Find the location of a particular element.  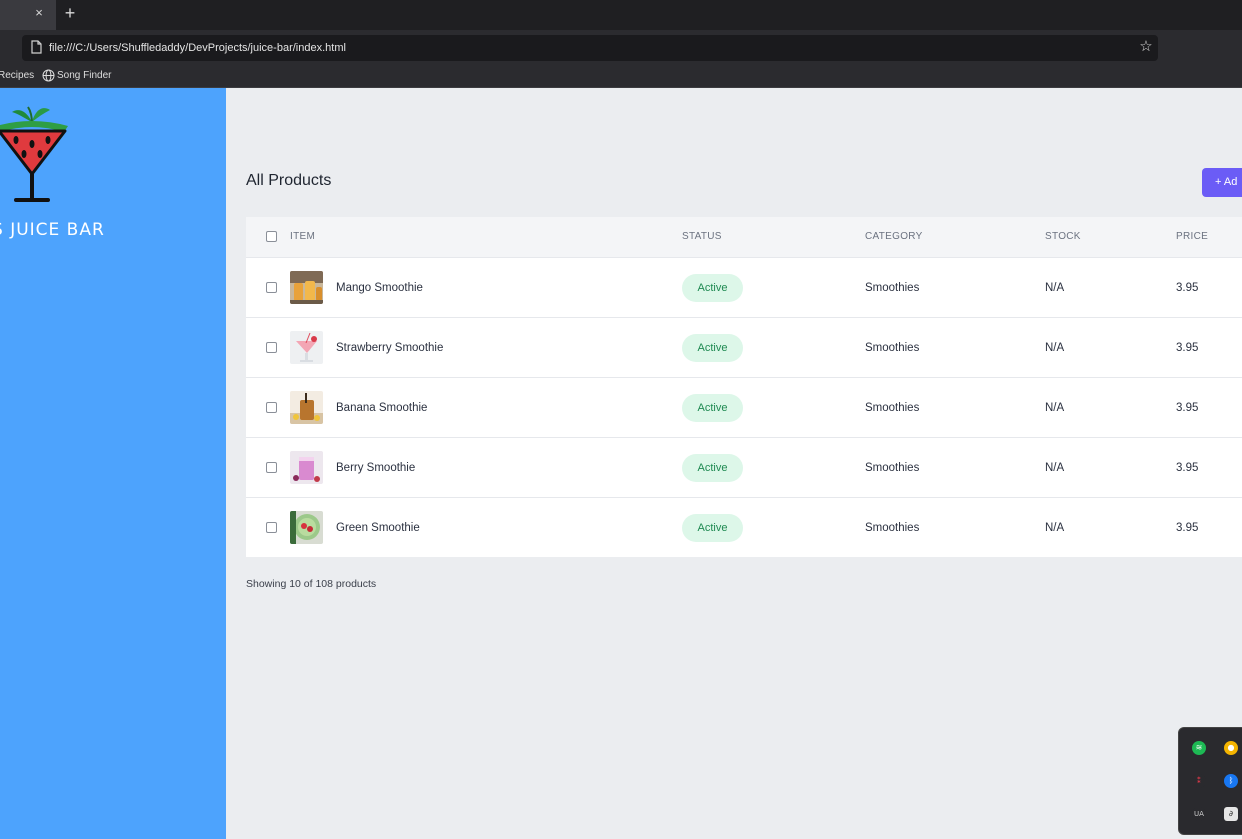

table-row: Green Smoothie Active Smoothies N/A 3.95 is located at coordinates (744, 527).